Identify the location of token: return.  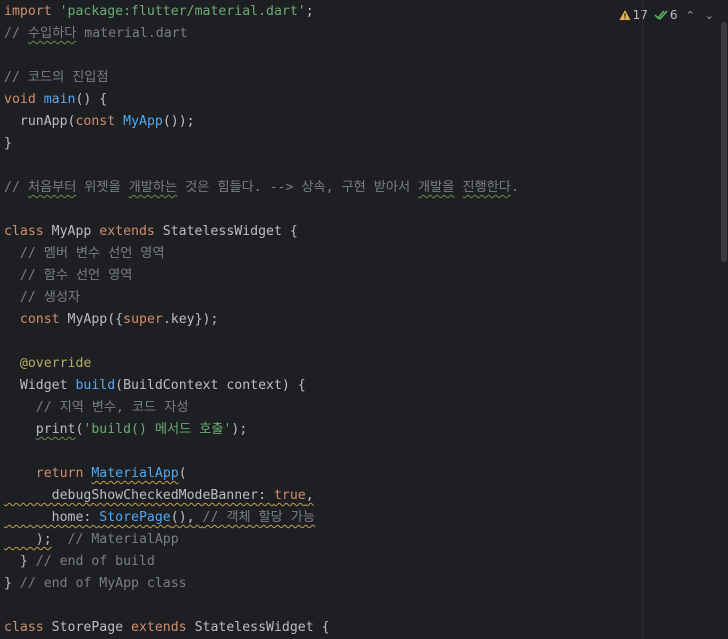
(59, 473).